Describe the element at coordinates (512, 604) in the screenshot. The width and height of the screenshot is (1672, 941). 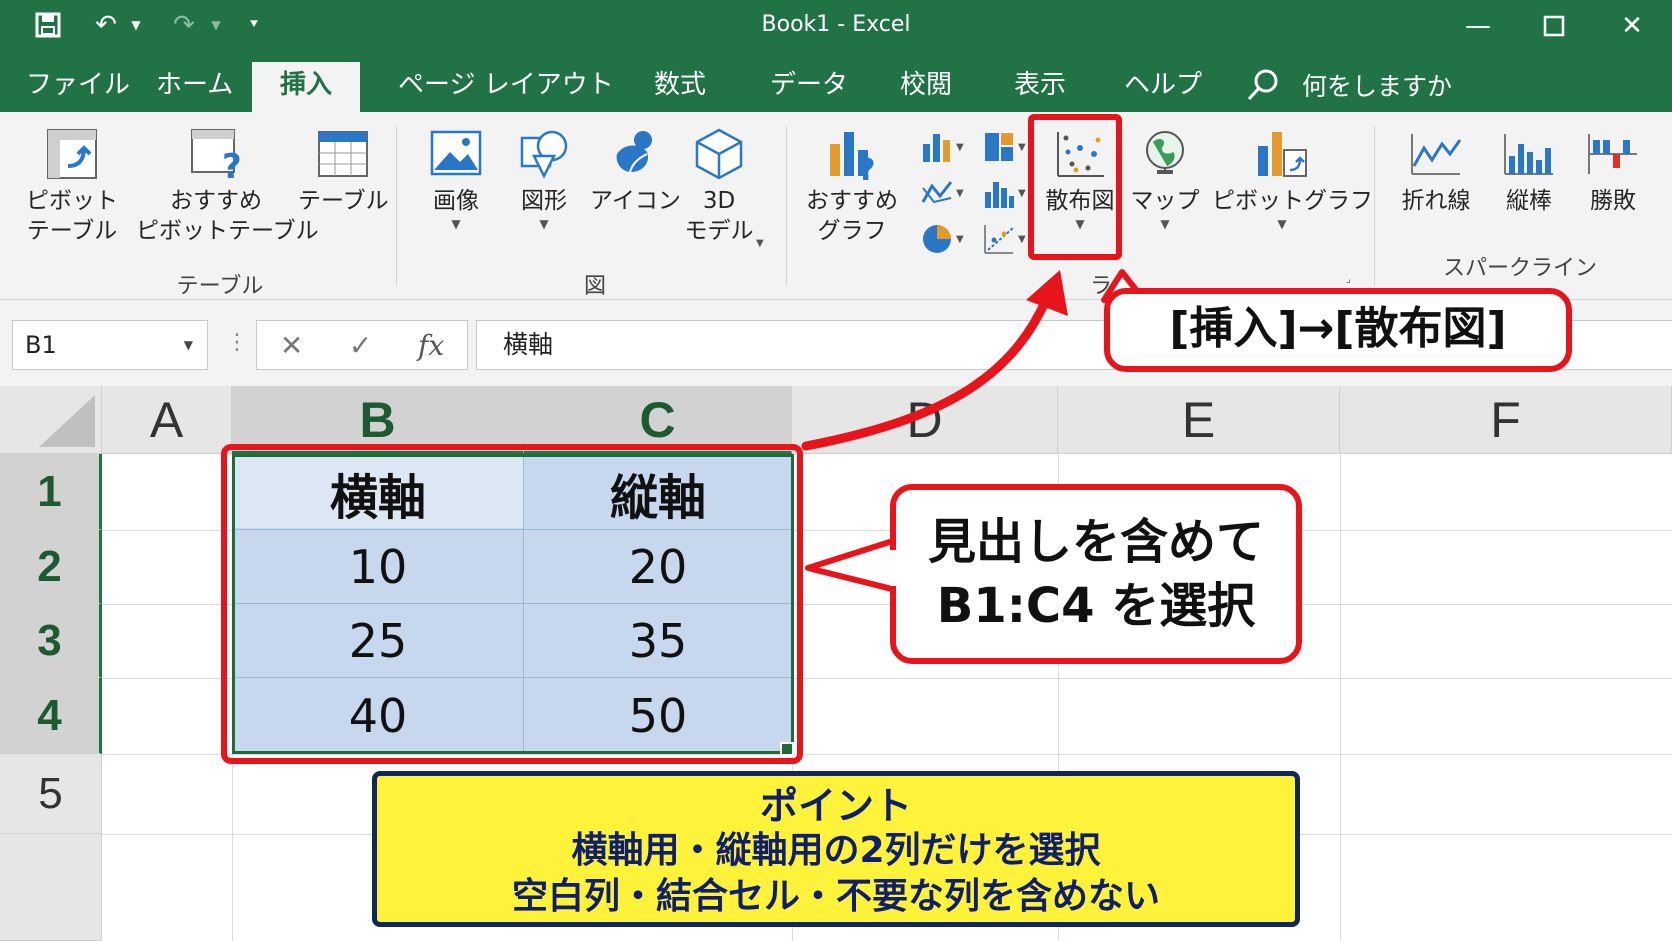
I see `selection-highlight-box` at that location.